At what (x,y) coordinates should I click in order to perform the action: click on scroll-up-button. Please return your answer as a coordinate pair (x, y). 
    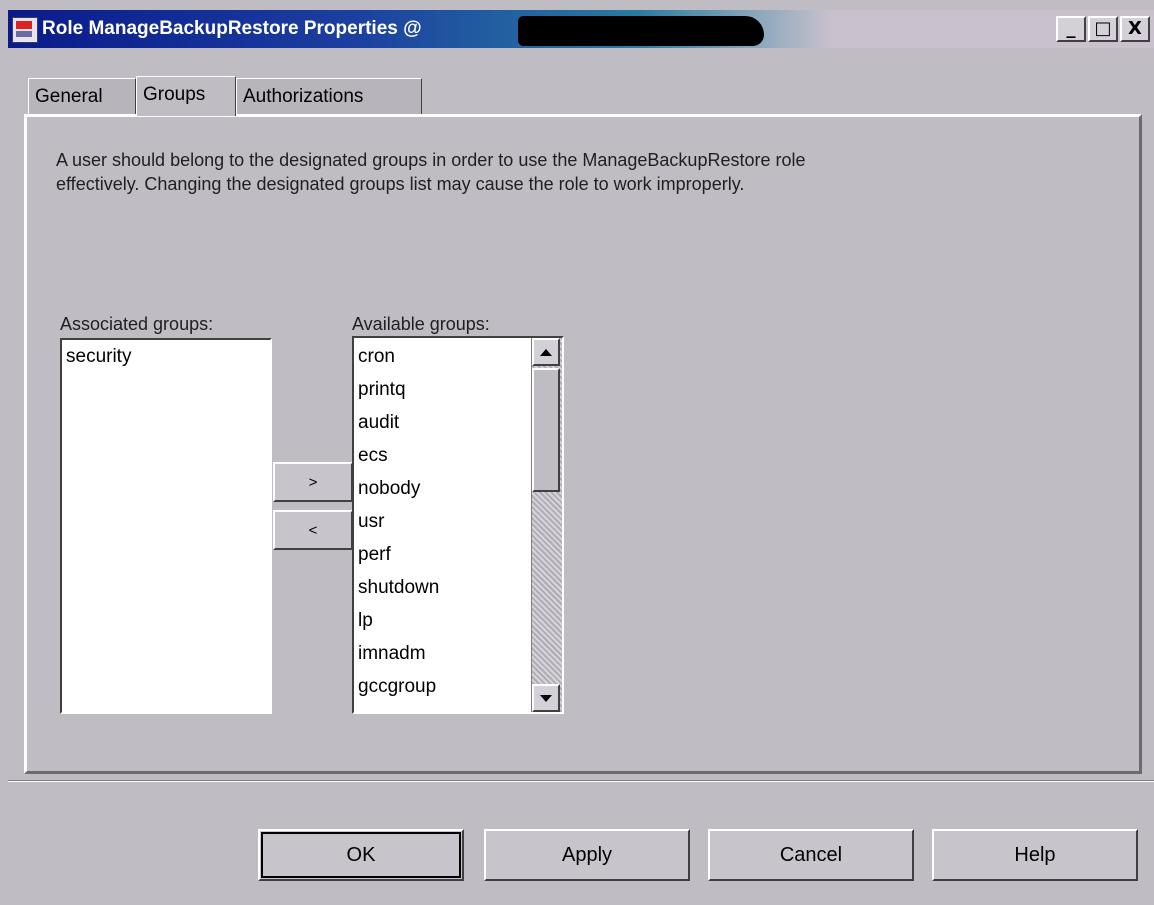
    Looking at the image, I should click on (546, 352).